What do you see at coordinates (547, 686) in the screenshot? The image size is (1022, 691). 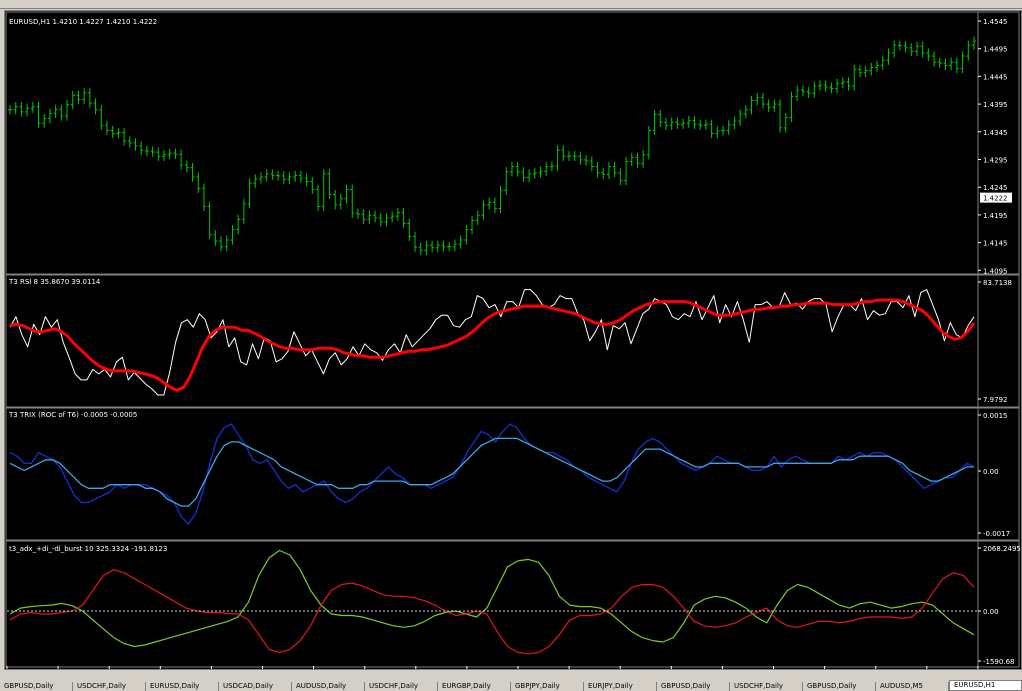 I see `chart-tab: GBPJPY,Daily` at bounding box center [547, 686].